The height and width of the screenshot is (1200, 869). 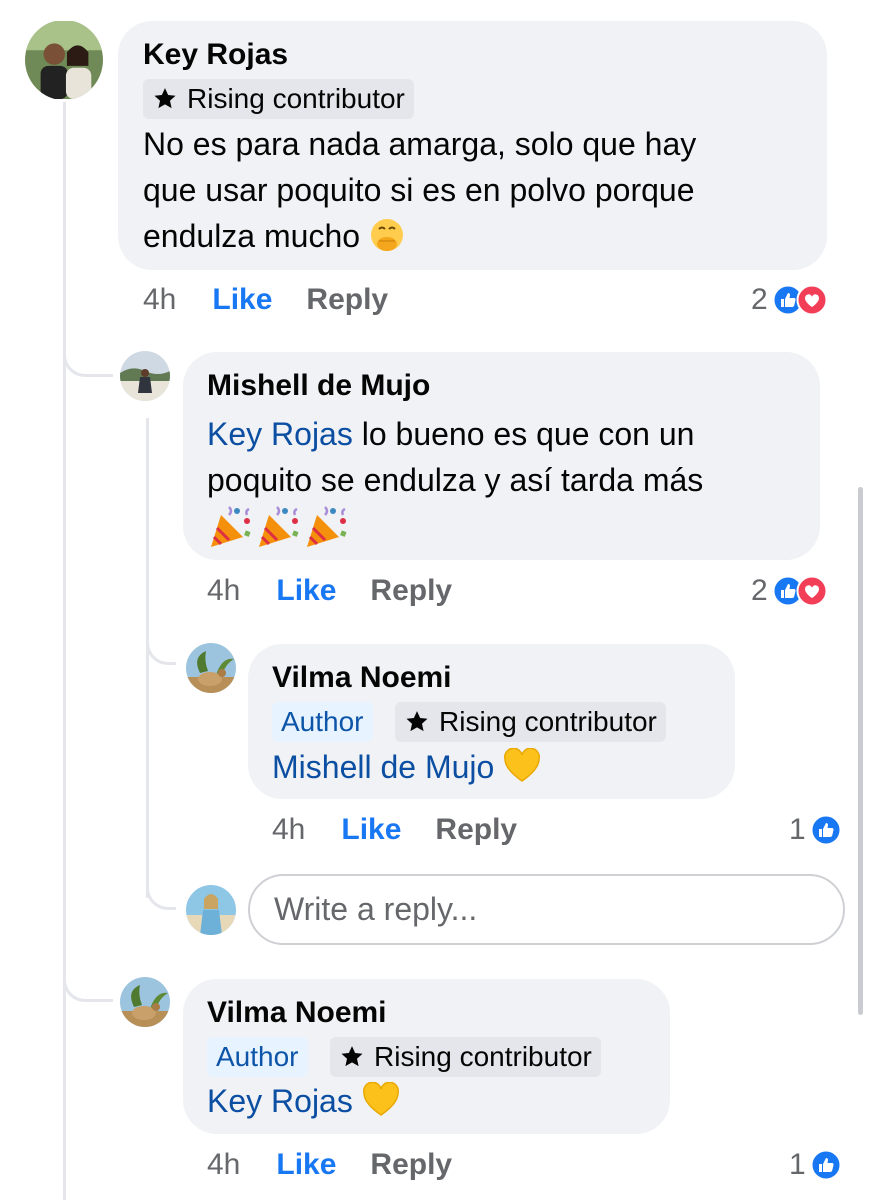 What do you see at coordinates (387, 235) in the screenshot?
I see `hand-over-mouth-emoji` at bounding box center [387, 235].